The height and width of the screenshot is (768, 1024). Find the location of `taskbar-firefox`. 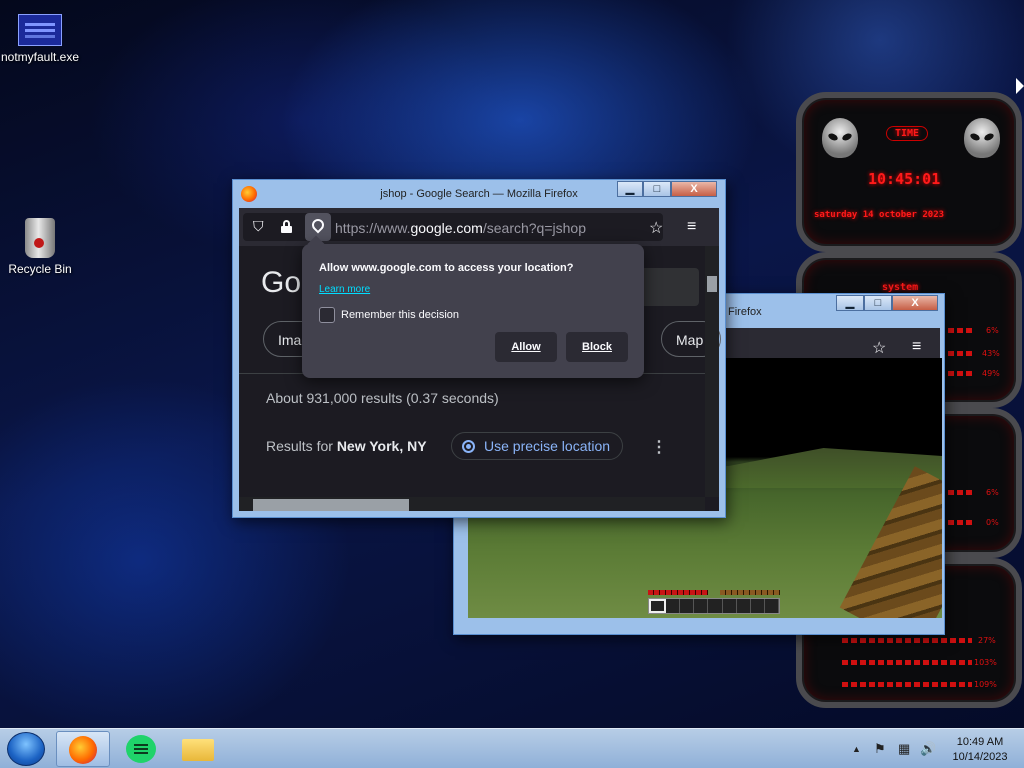

taskbar-firefox is located at coordinates (83, 749).